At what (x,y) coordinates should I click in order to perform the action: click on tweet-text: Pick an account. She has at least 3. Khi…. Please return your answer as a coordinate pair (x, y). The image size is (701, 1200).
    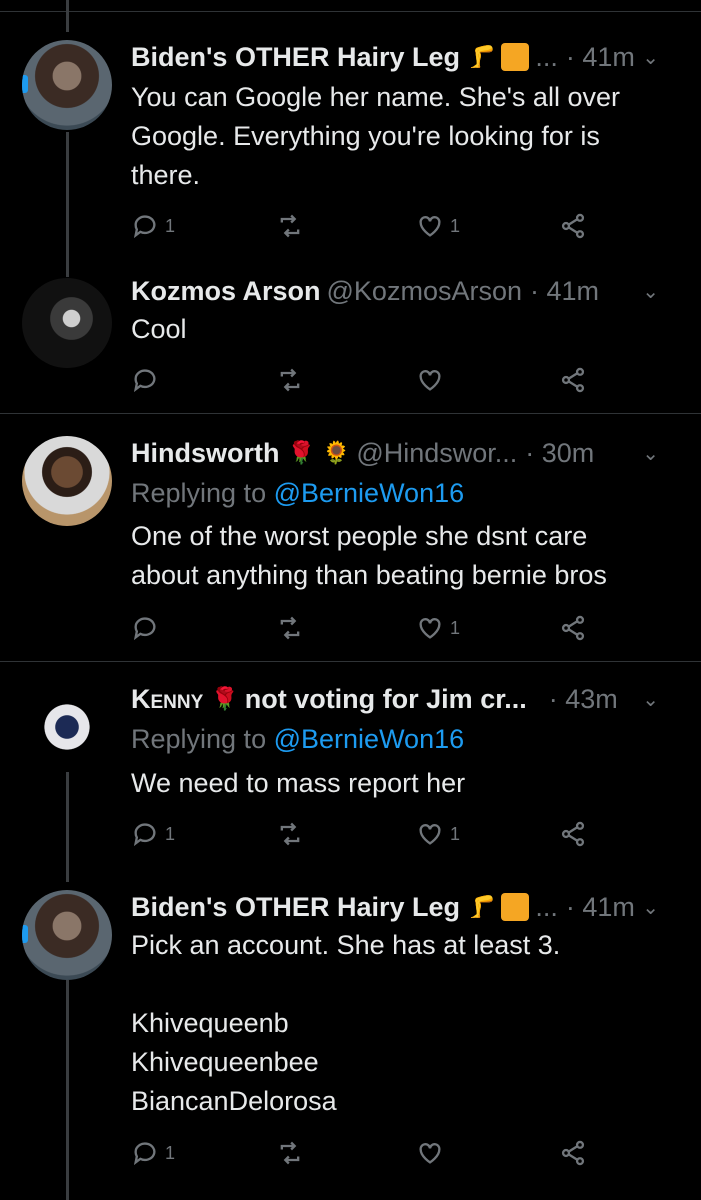
    Looking at the image, I should click on (346, 1023).